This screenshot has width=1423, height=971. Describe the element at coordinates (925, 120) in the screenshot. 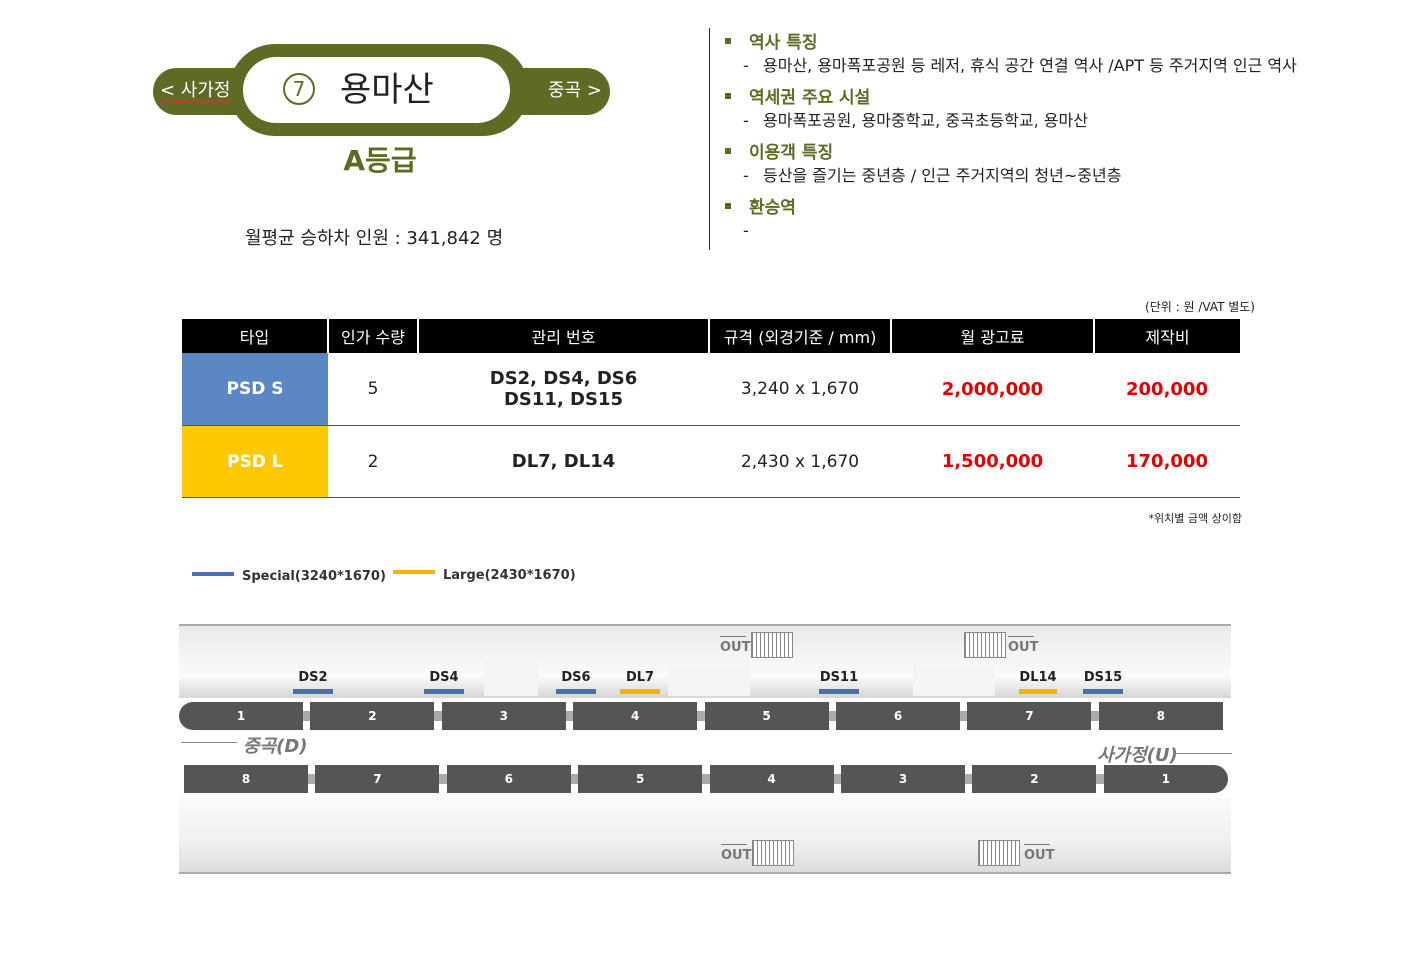

I see `feature-desc: 용마폭포공원, 용마중학교, 중곡초등학교, 용마산` at that location.